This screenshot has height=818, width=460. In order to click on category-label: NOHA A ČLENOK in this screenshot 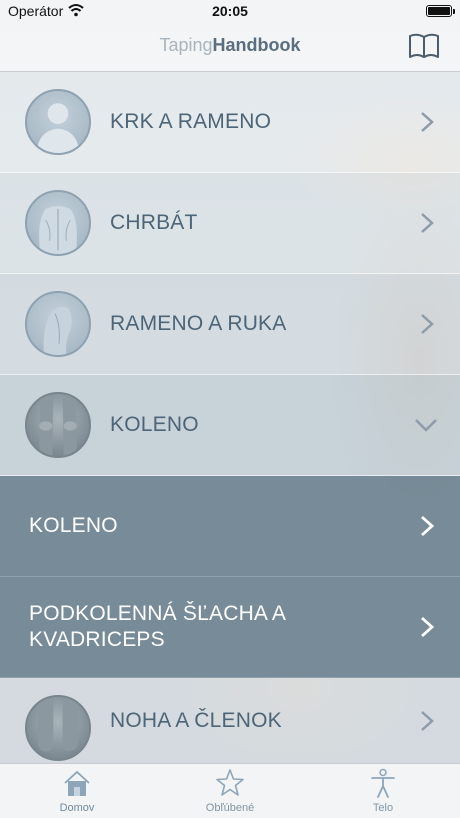, I will do `click(196, 720)`.